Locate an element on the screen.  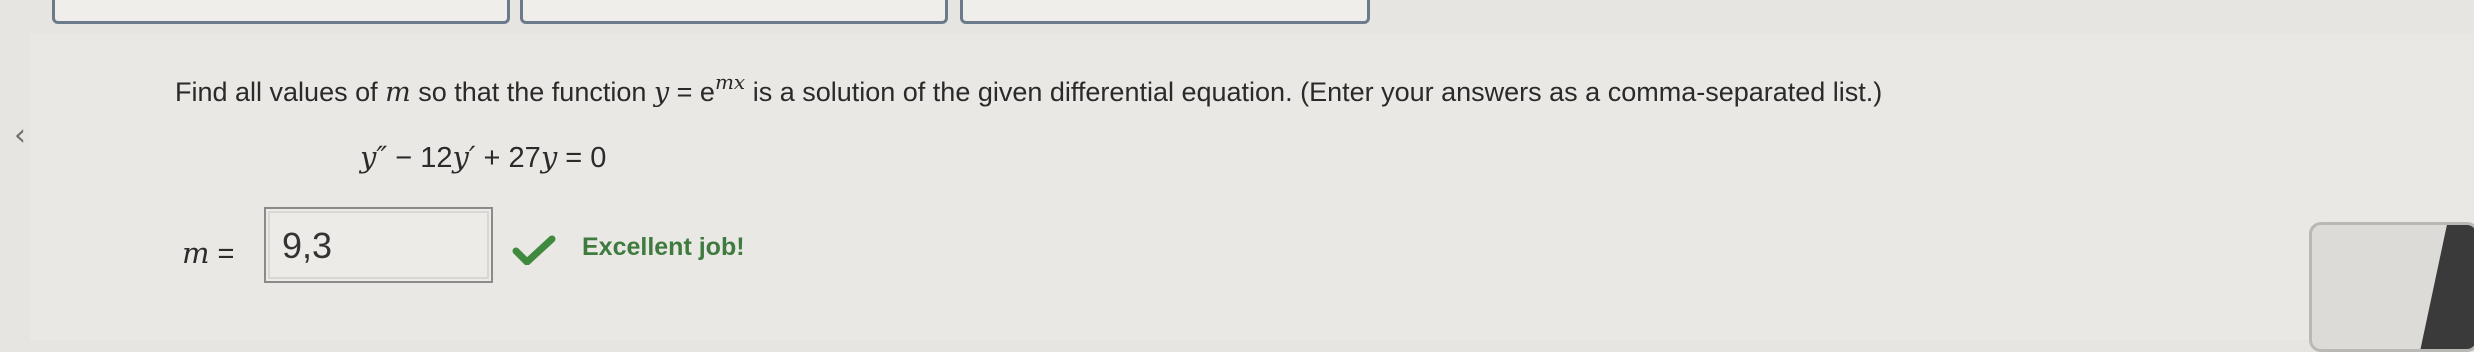
answer-label: m = is located at coordinates (208, 253).